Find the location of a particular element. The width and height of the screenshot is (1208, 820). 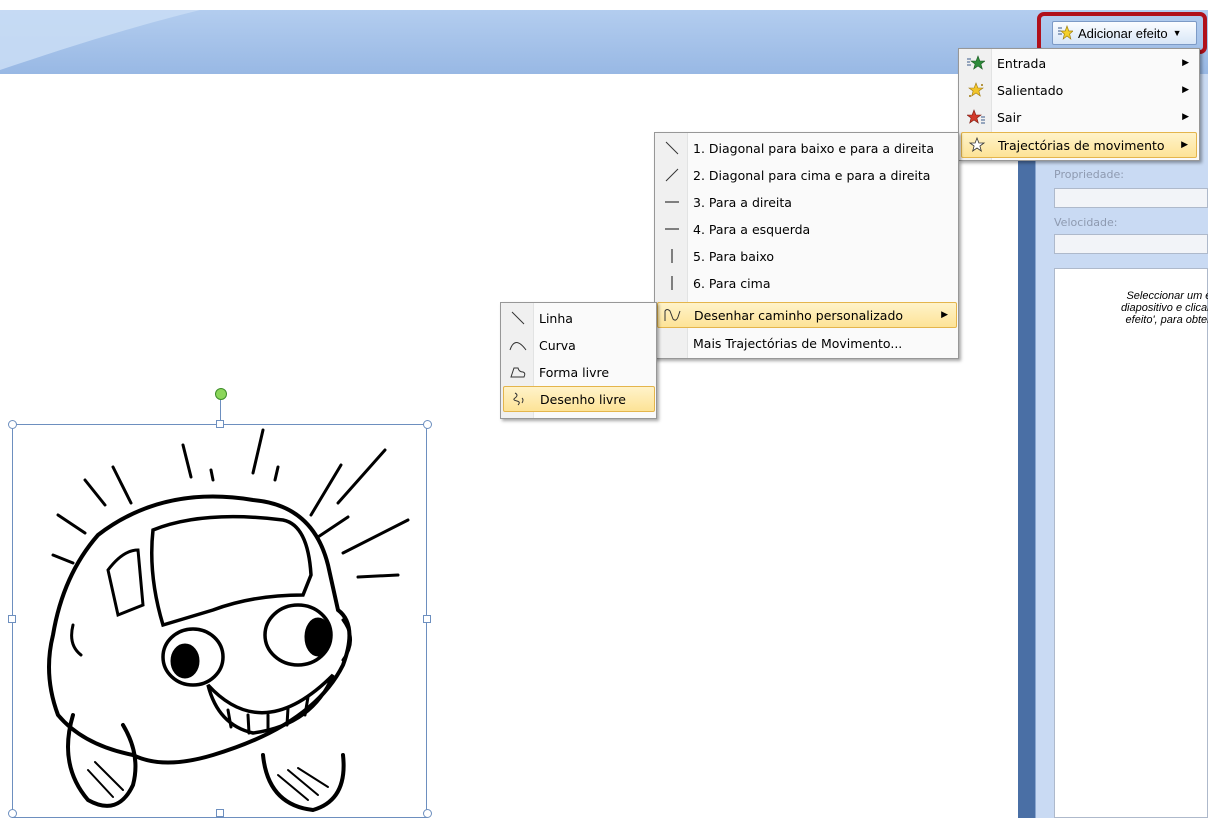

menu-item-diagonal-up-right: 2. Diagonal para cima e para a direita is located at coordinates (807, 175).